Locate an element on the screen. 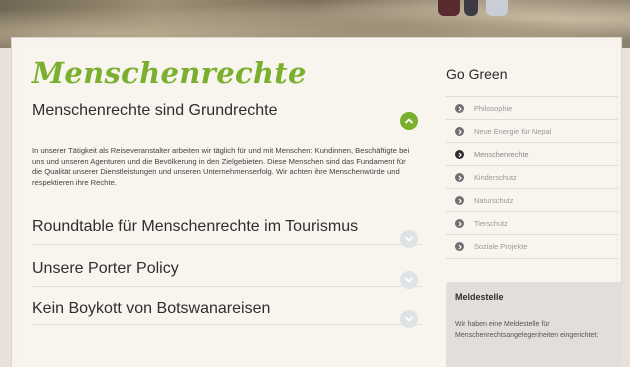 This screenshot has height=367, width=630. sidebar-item-soziale-projekte: Soziale Projekte is located at coordinates (532, 246).